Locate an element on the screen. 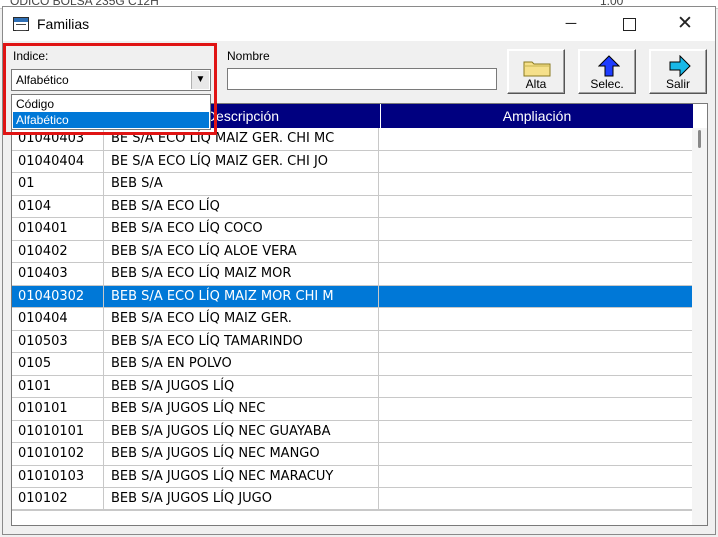 The width and height of the screenshot is (718, 537). cell-code: 01040404 is located at coordinates (58, 161).